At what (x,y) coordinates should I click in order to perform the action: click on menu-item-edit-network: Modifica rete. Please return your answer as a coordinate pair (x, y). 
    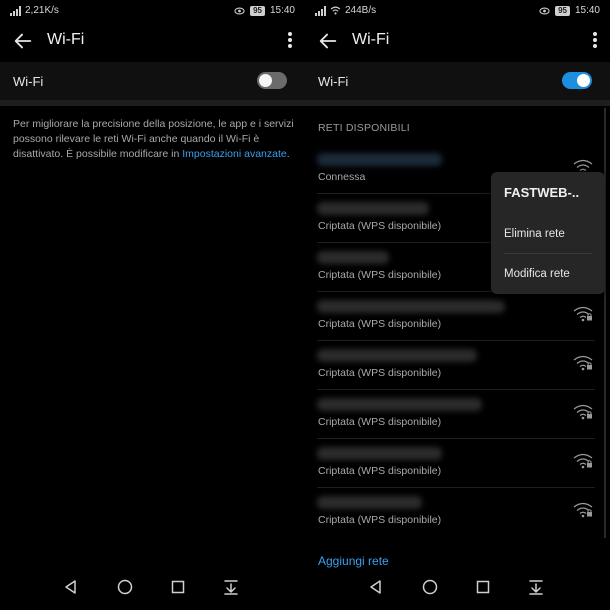
    Looking at the image, I should click on (537, 274).